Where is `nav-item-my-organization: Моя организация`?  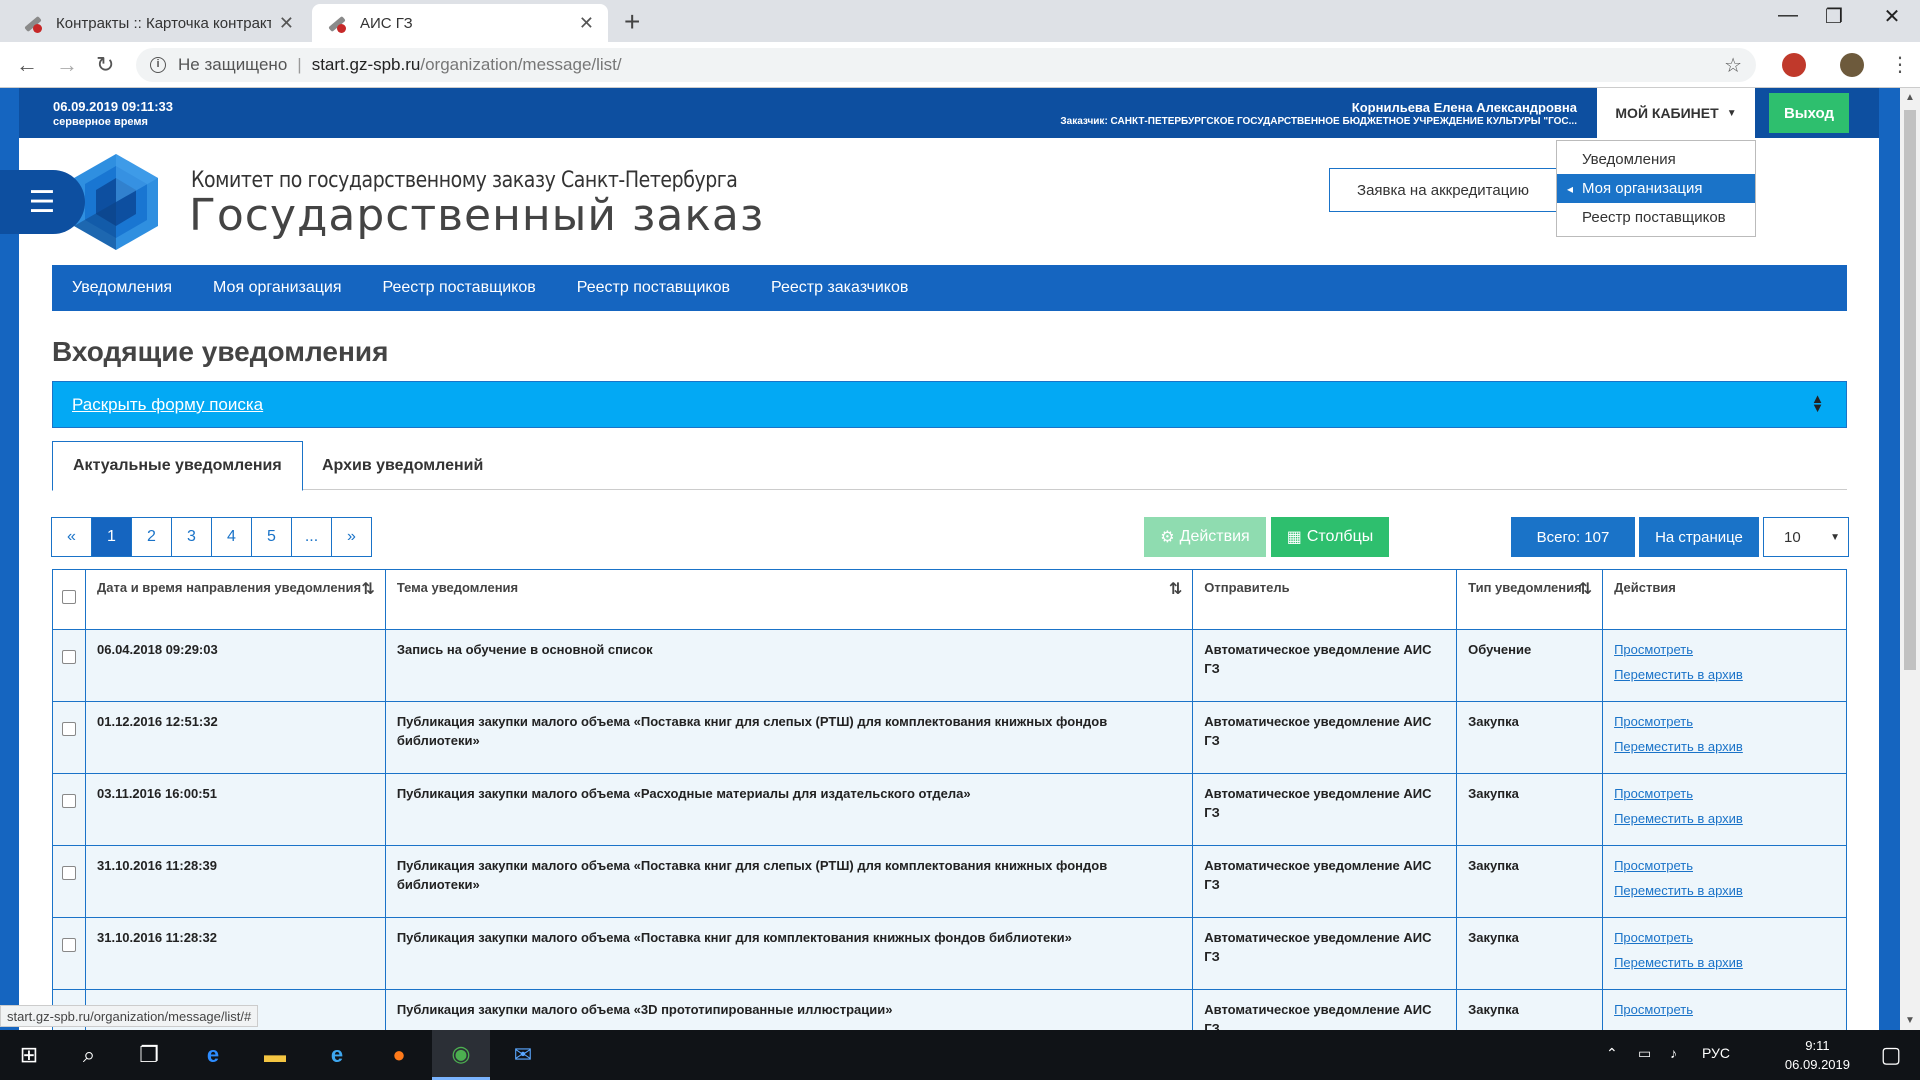
nav-item-my-organization: Моя организация is located at coordinates (277, 288).